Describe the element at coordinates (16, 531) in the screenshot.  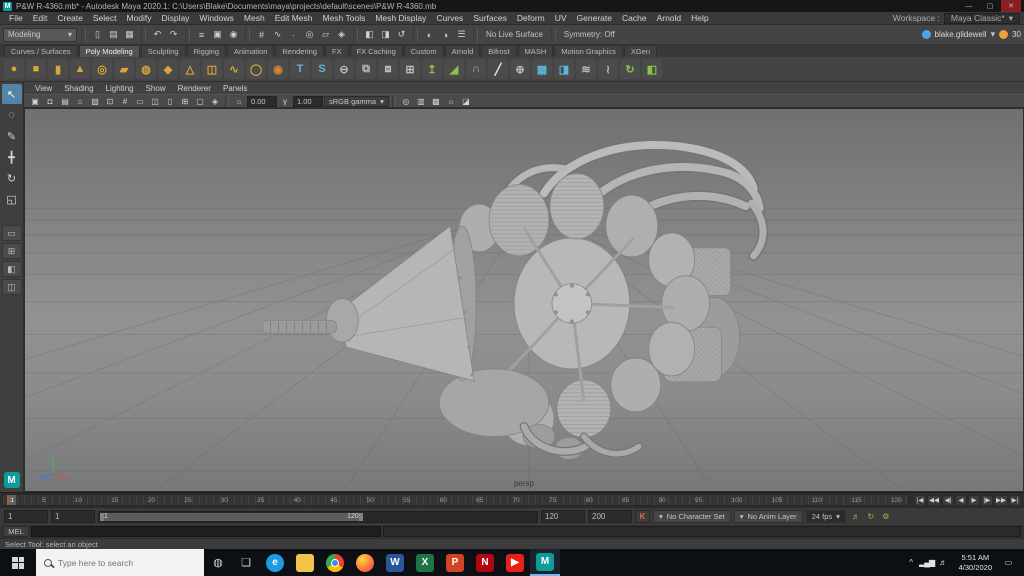
I see `mel-toggle: MEL` at that location.